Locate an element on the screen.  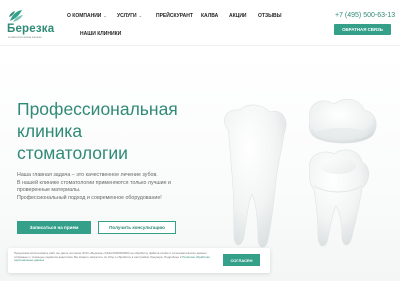
nav-item-label: УСЛУГИ is located at coordinates (127, 16).